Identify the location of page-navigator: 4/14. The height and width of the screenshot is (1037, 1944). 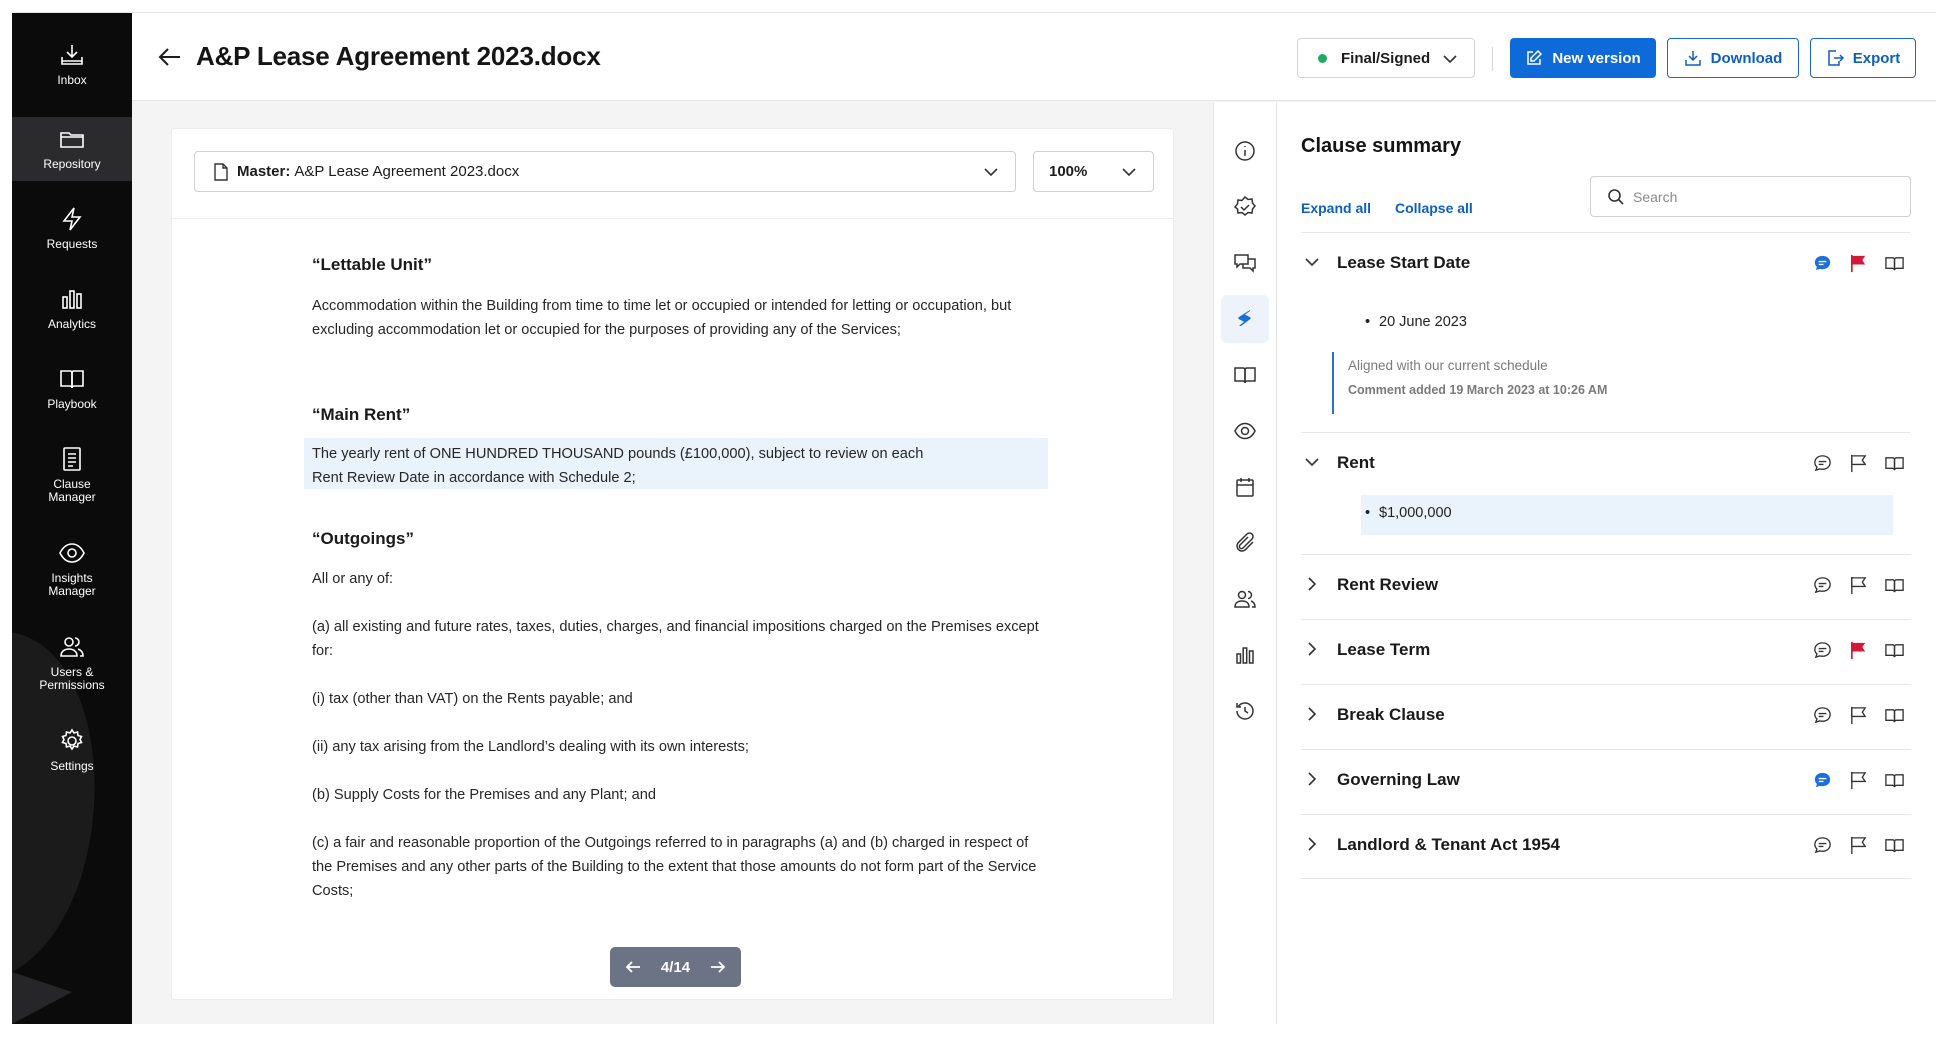
(675, 967).